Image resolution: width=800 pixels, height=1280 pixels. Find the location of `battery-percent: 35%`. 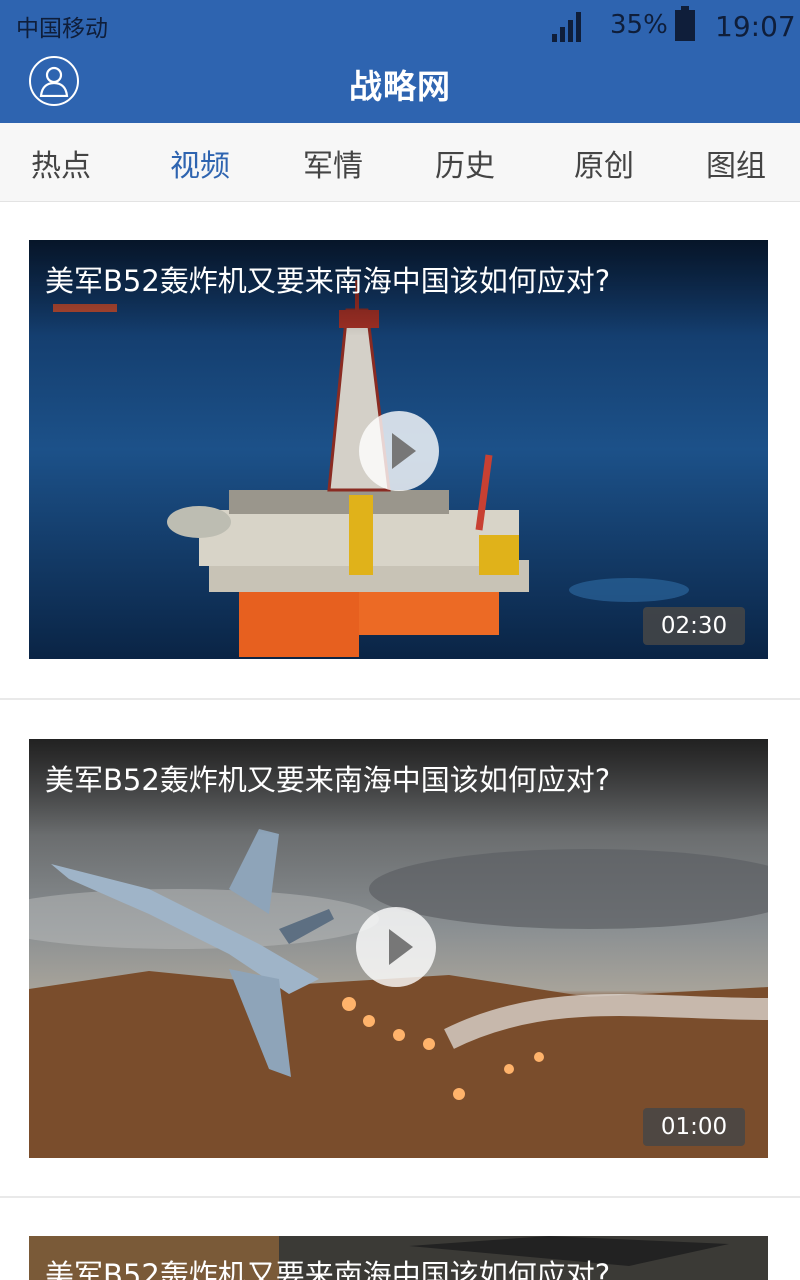

battery-percent: 35% is located at coordinates (639, 25).